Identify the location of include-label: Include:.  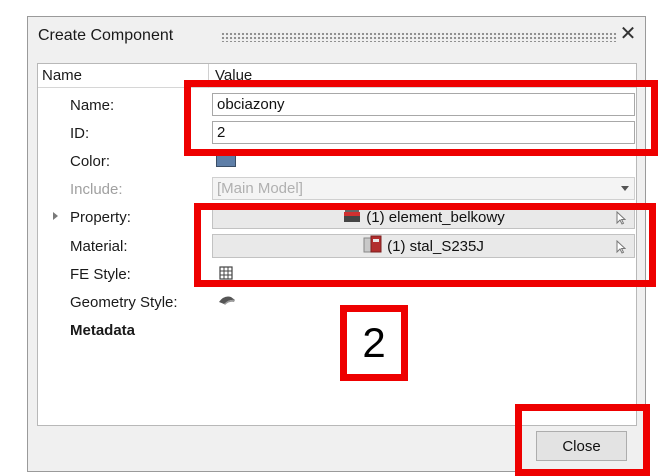
(96, 189).